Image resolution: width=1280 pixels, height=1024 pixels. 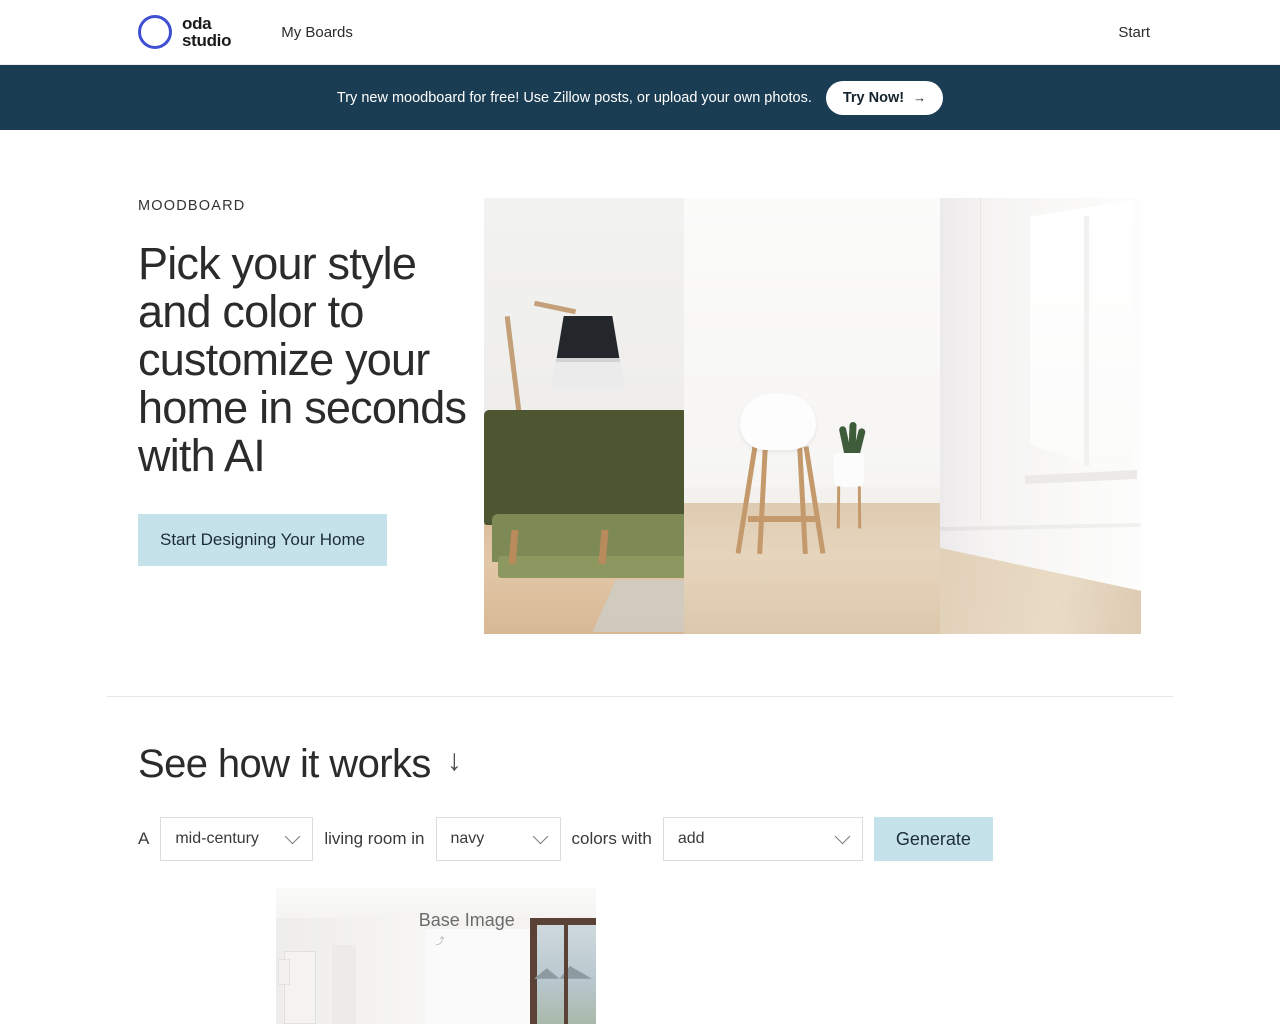 What do you see at coordinates (317, 32) in the screenshot?
I see `nav-item-my-boards: My Boards` at bounding box center [317, 32].